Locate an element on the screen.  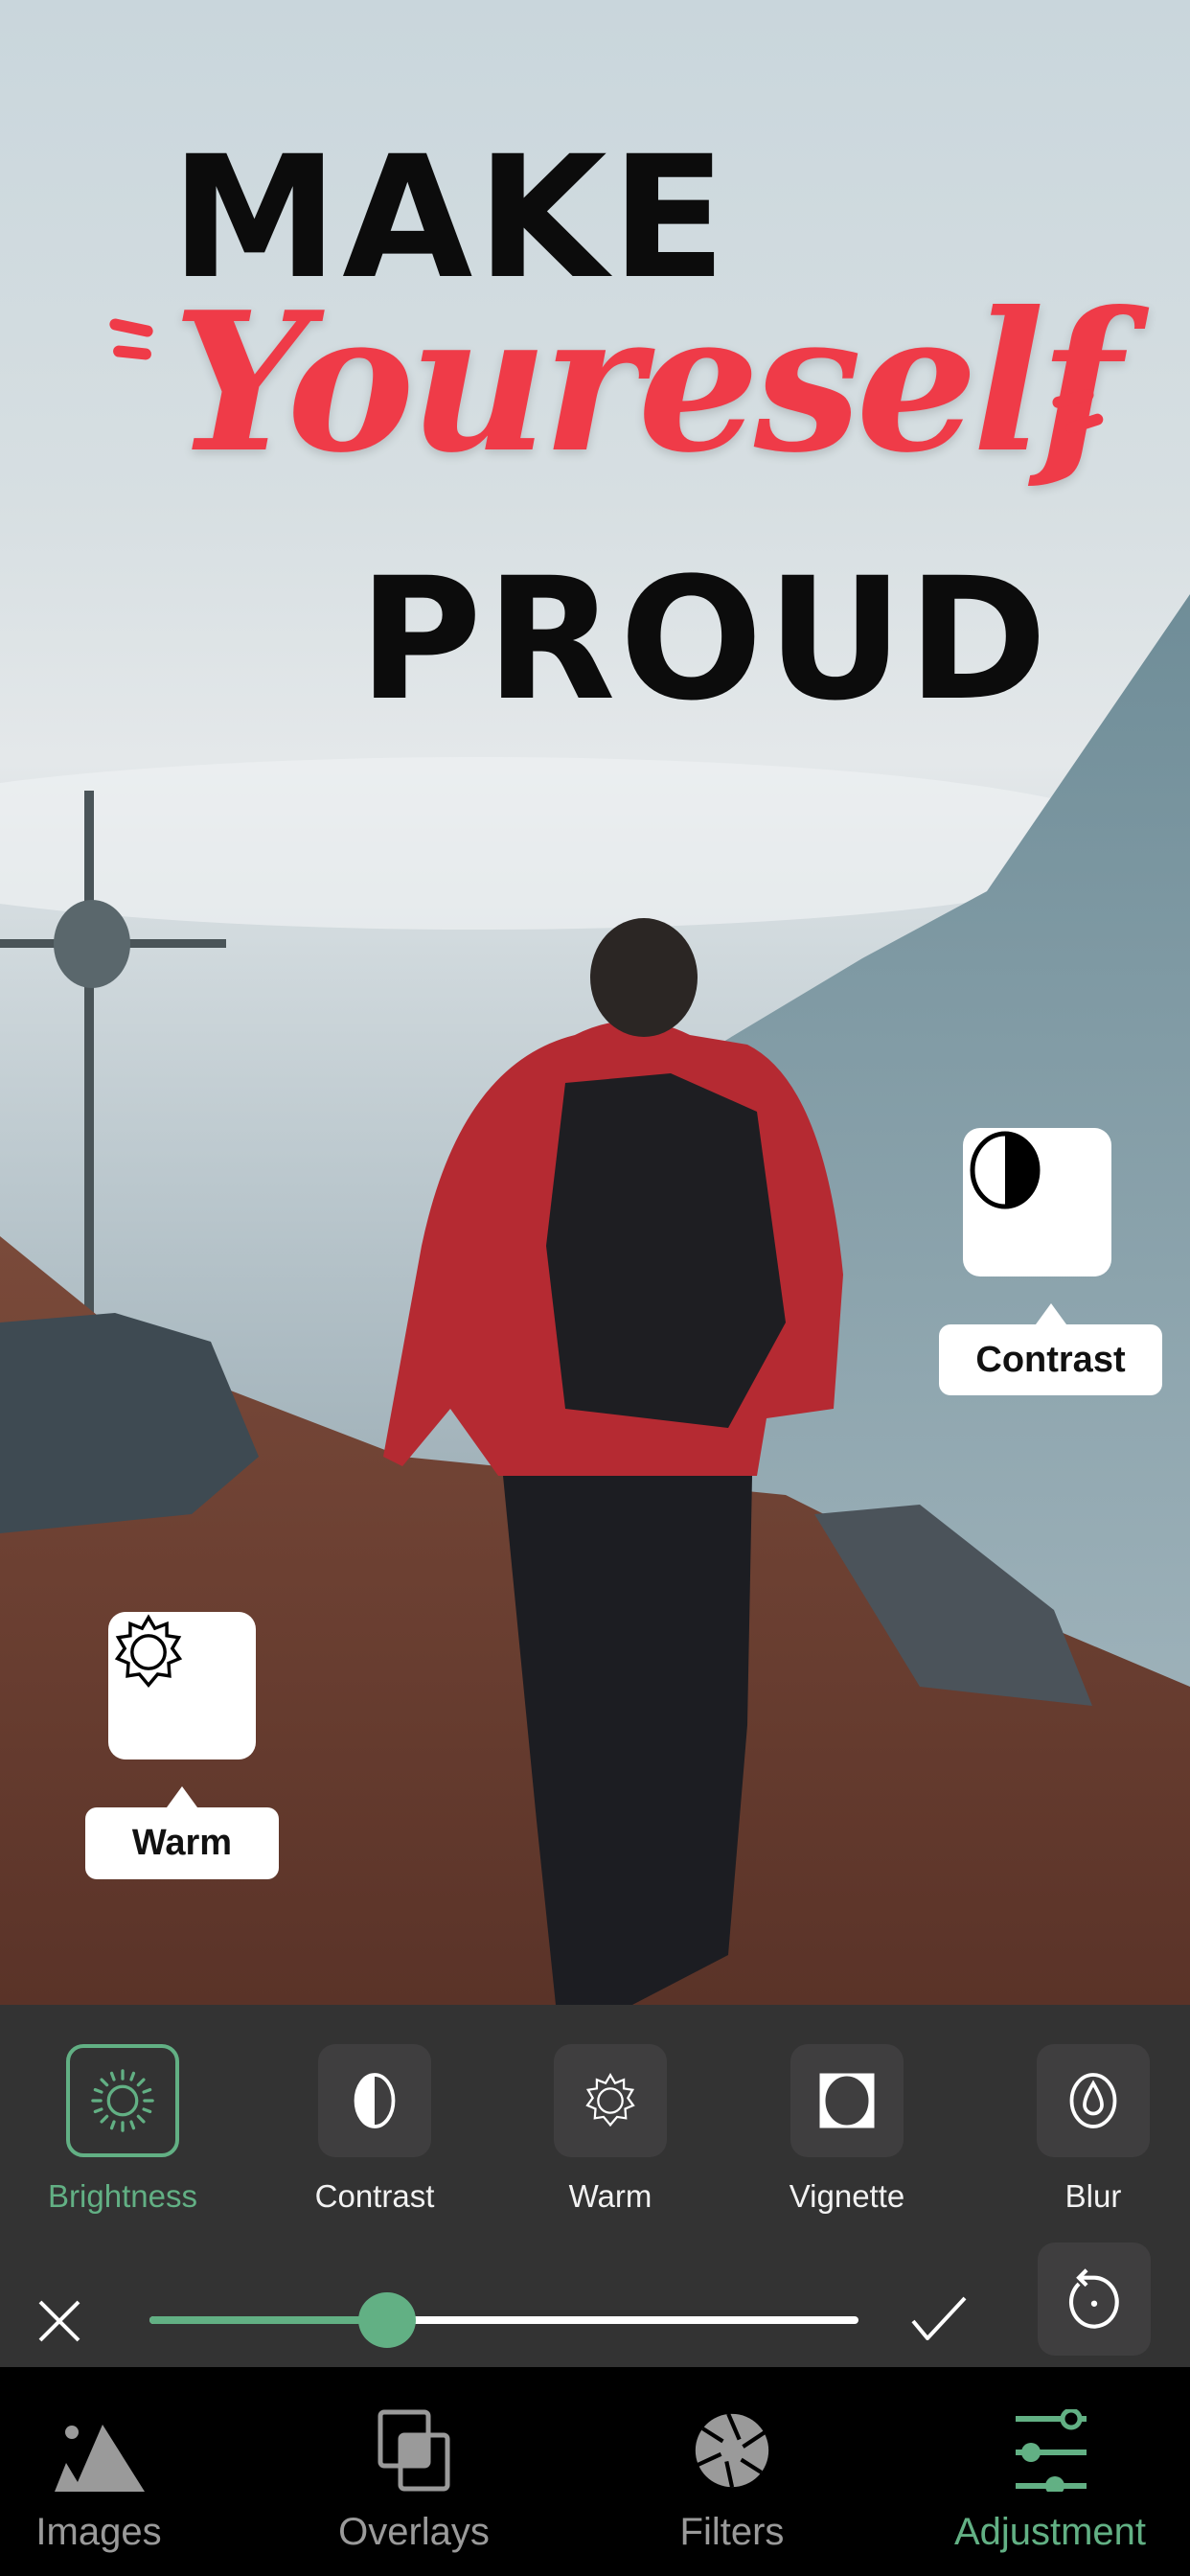
reset-icon is located at coordinates (1094, 2298).